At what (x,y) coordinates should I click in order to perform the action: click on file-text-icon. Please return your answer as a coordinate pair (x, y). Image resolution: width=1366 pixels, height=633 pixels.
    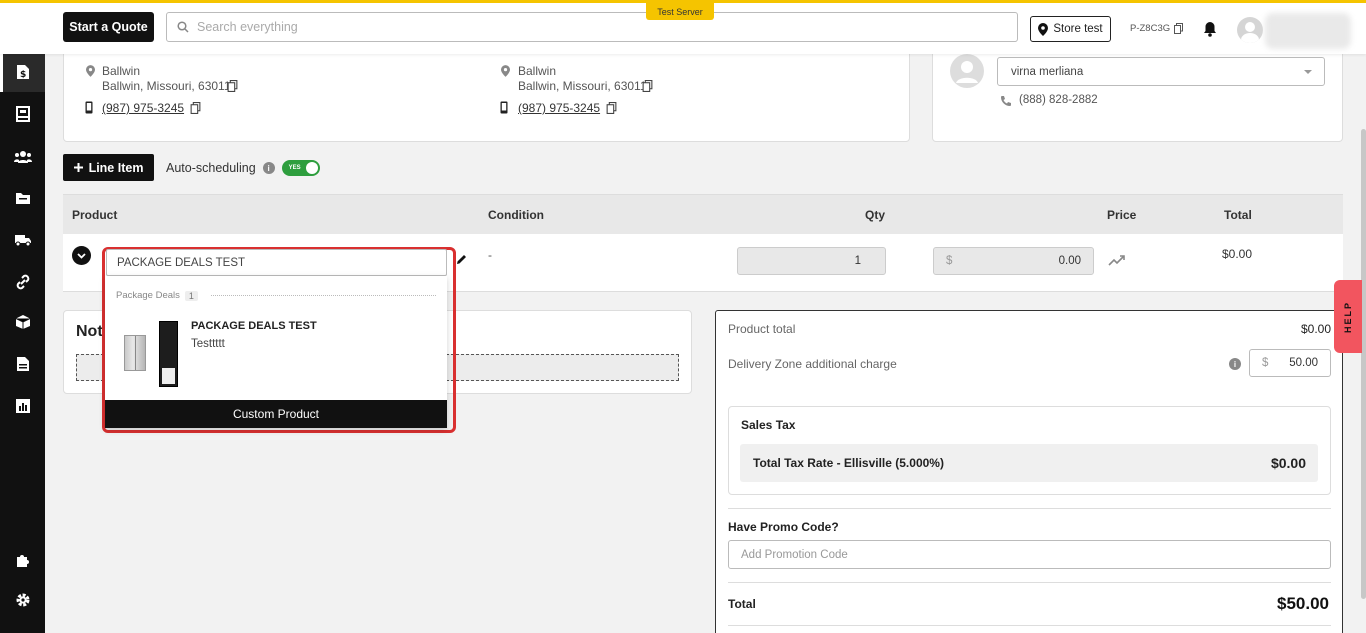
    Looking at the image, I should click on (23, 364).